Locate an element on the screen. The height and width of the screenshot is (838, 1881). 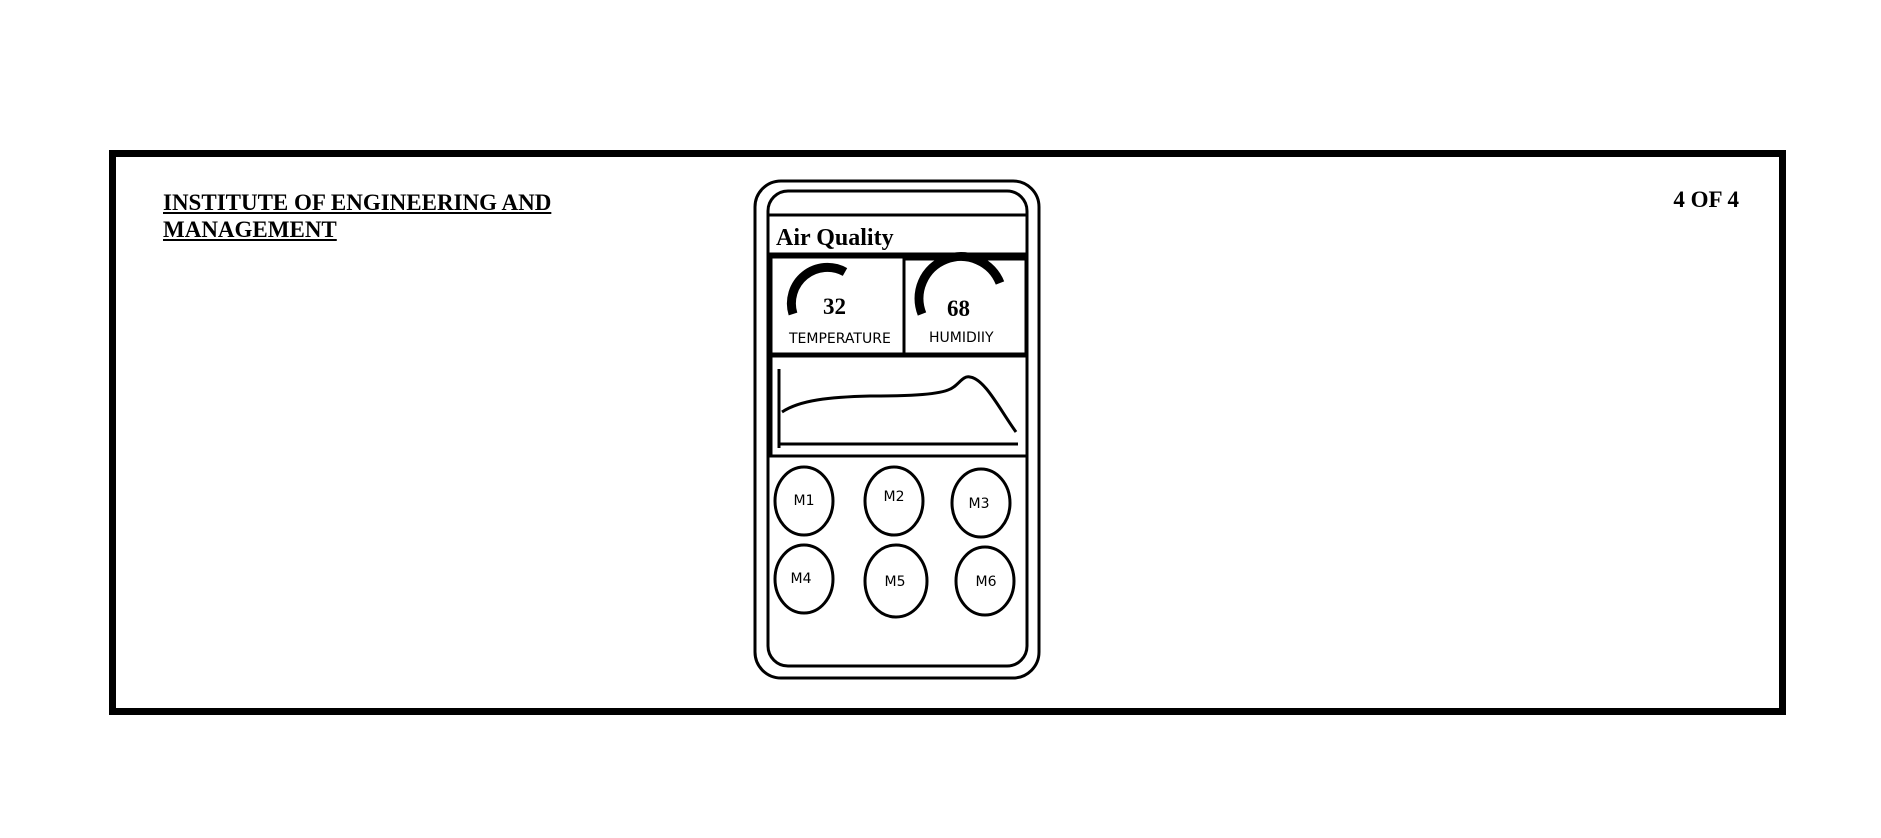
mode-label-m3: M3 is located at coordinates (979, 504).